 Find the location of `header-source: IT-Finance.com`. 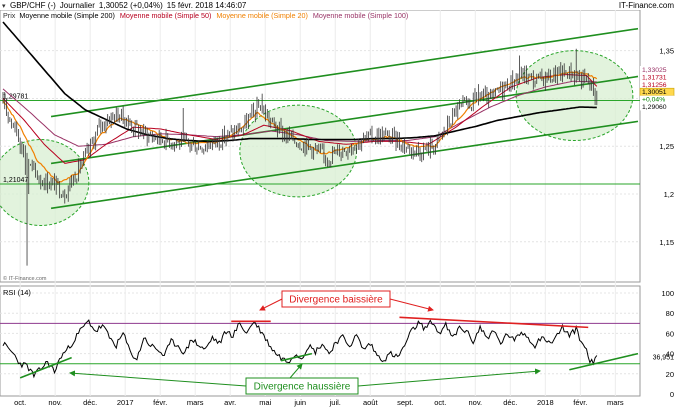

header-source: IT-Finance.com is located at coordinates (646, 5).